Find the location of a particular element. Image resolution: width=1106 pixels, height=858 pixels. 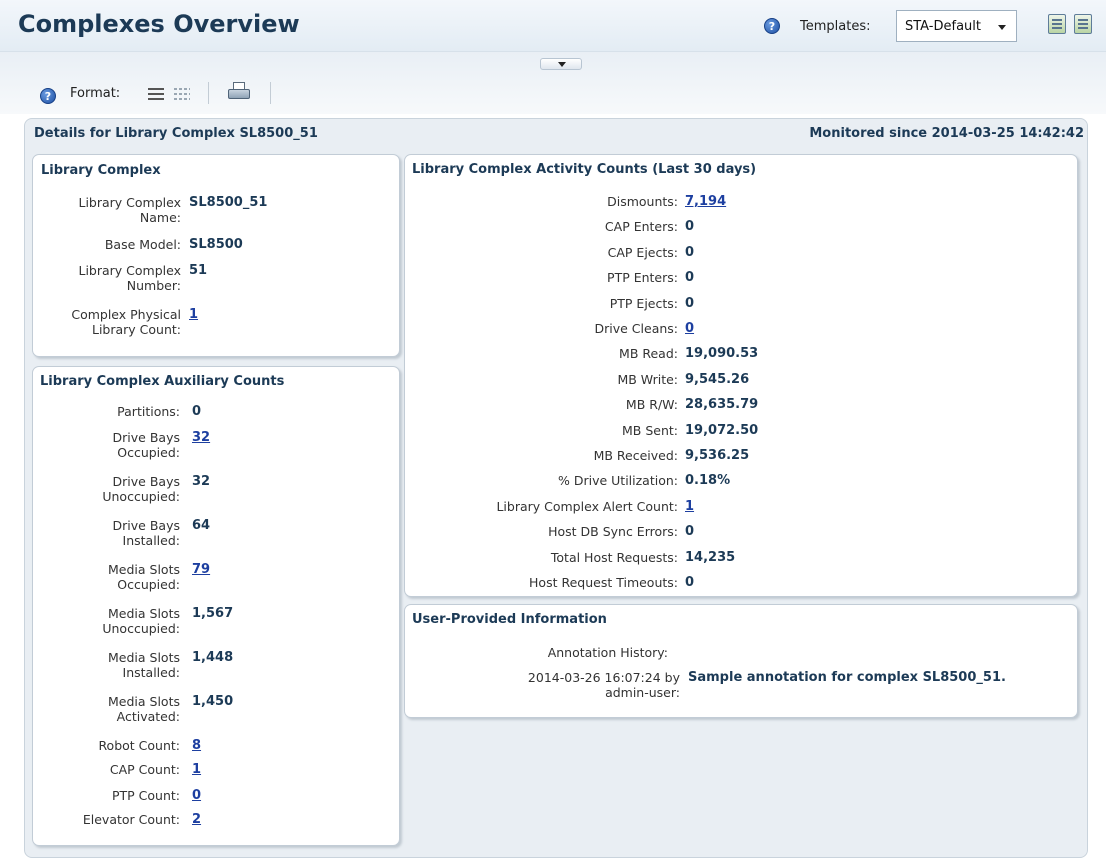

manage-templates-icon is located at coordinates (1083, 24).